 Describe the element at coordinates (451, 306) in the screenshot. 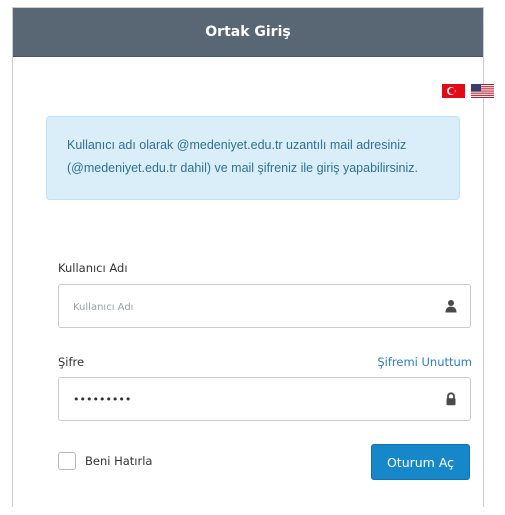

I see `user-icon` at that location.